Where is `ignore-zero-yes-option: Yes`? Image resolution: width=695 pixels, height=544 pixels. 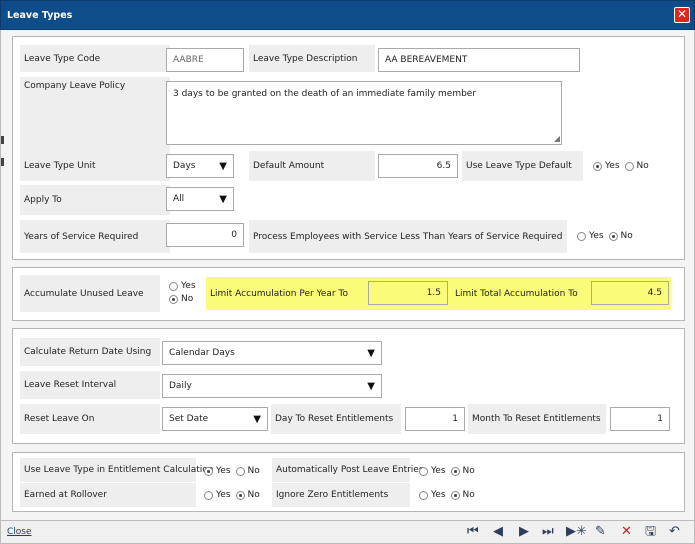
ignore-zero-yes-option: Yes is located at coordinates (432, 495).